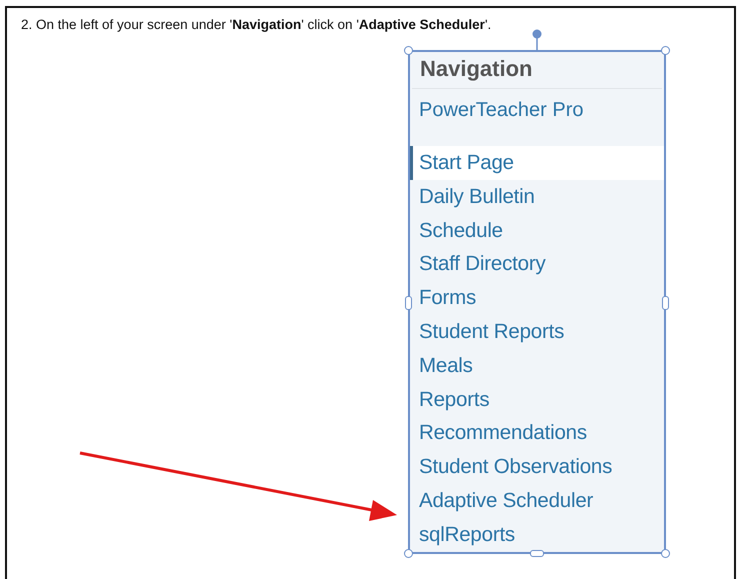 Image resolution: width=741 pixels, height=579 pixels. What do you see at coordinates (256, 24) in the screenshot?
I see `instruction-text: 2. On the left of your screen under 'Navigation' click on 'Adaptive Scheduler'.` at bounding box center [256, 24].